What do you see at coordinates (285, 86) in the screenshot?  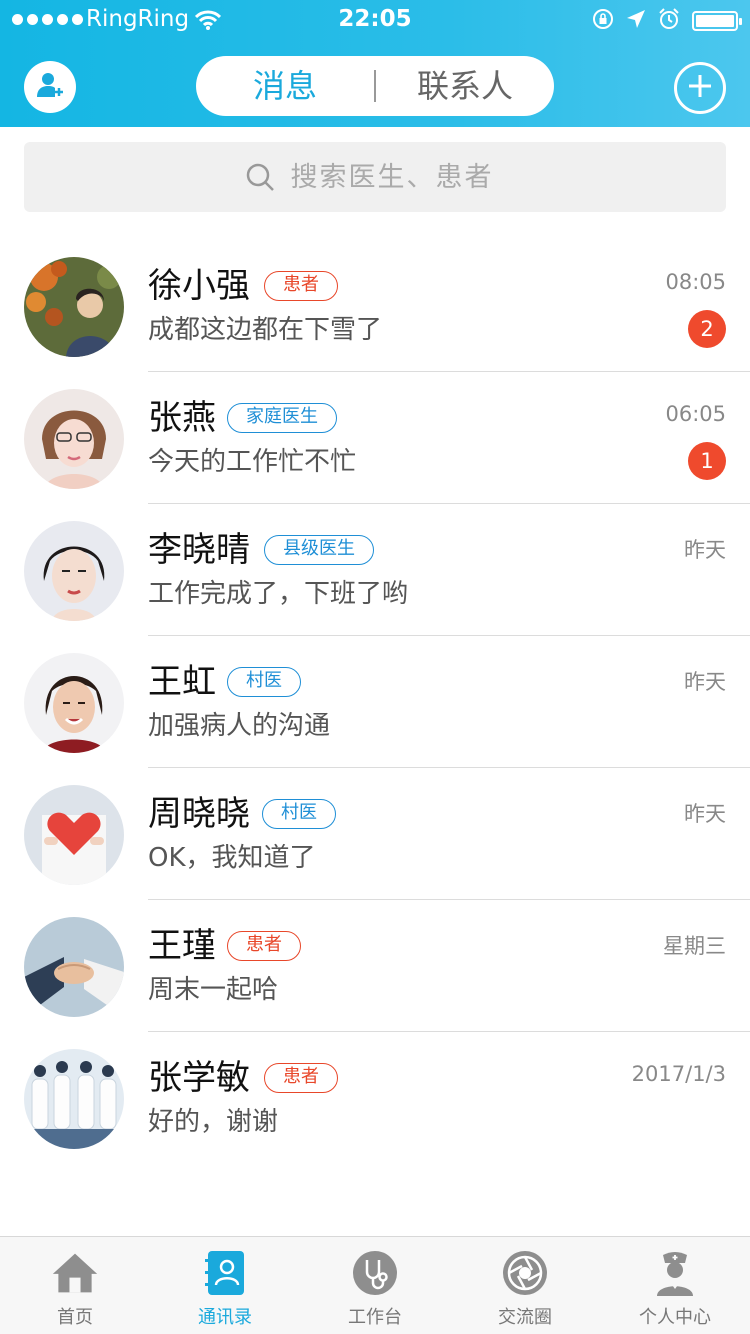 I see `tab-messages: 消息` at bounding box center [285, 86].